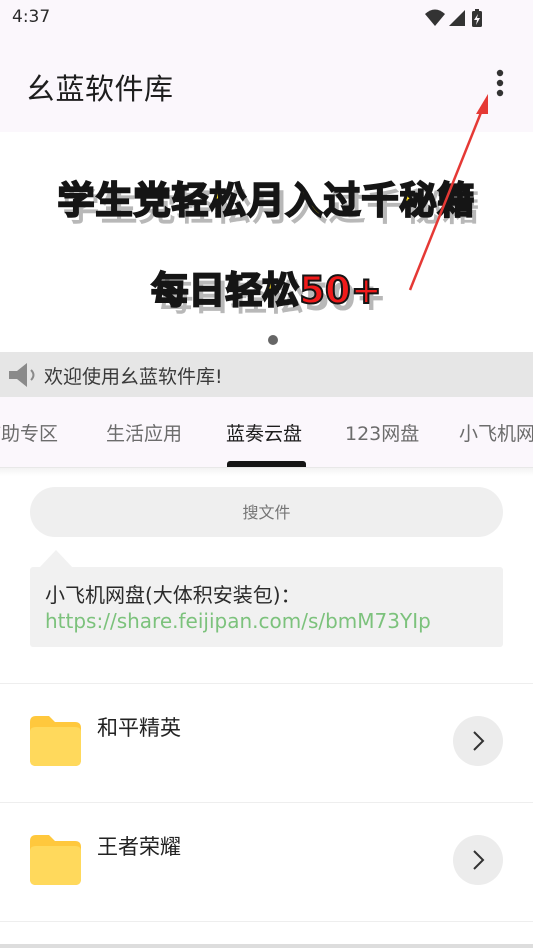  Describe the element at coordinates (238, 621) in the screenshot. I see `info-card-link: https://share.feijipan.com/s/bmM73YIp` at that location.